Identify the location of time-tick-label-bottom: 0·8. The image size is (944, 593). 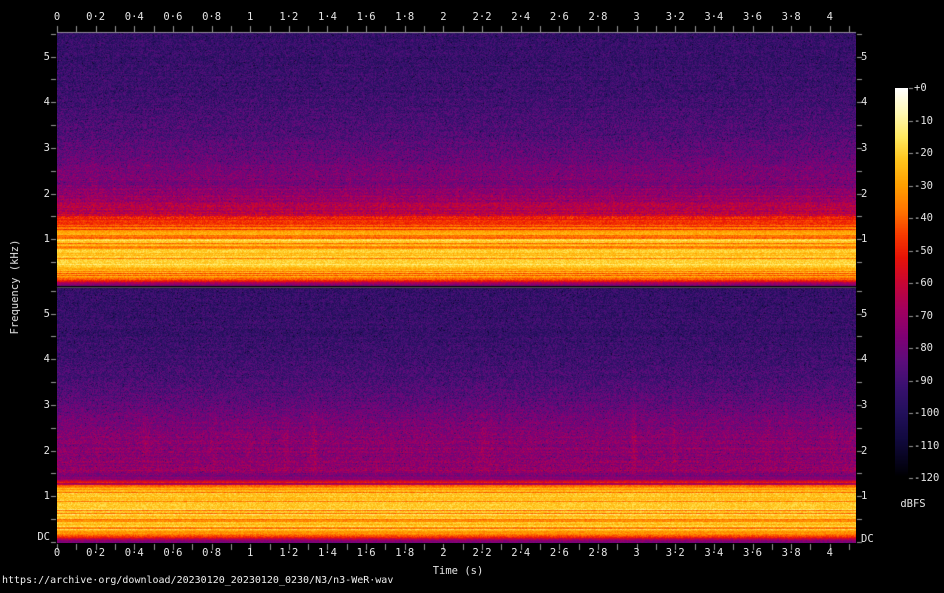
(212, 553).